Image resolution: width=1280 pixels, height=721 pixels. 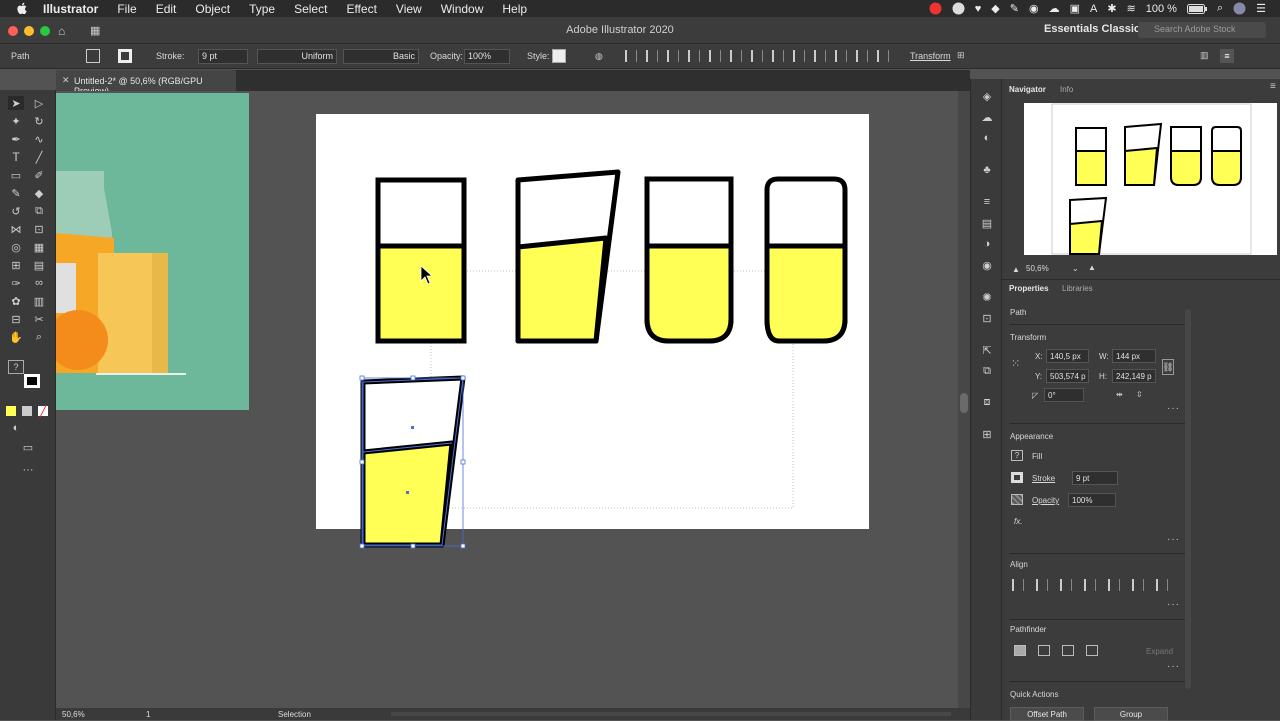 I want to click on curvature-tool-icon: ∿, so click(x=39, y=139).